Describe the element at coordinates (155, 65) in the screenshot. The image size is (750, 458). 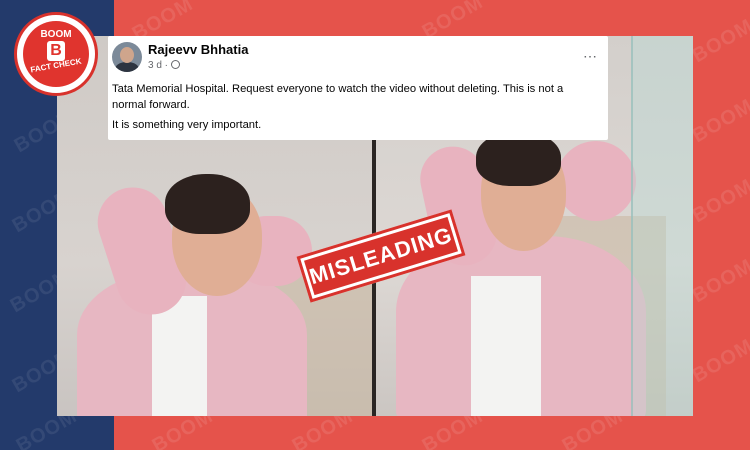
I see `post-timestamp: 3 d` at that location.